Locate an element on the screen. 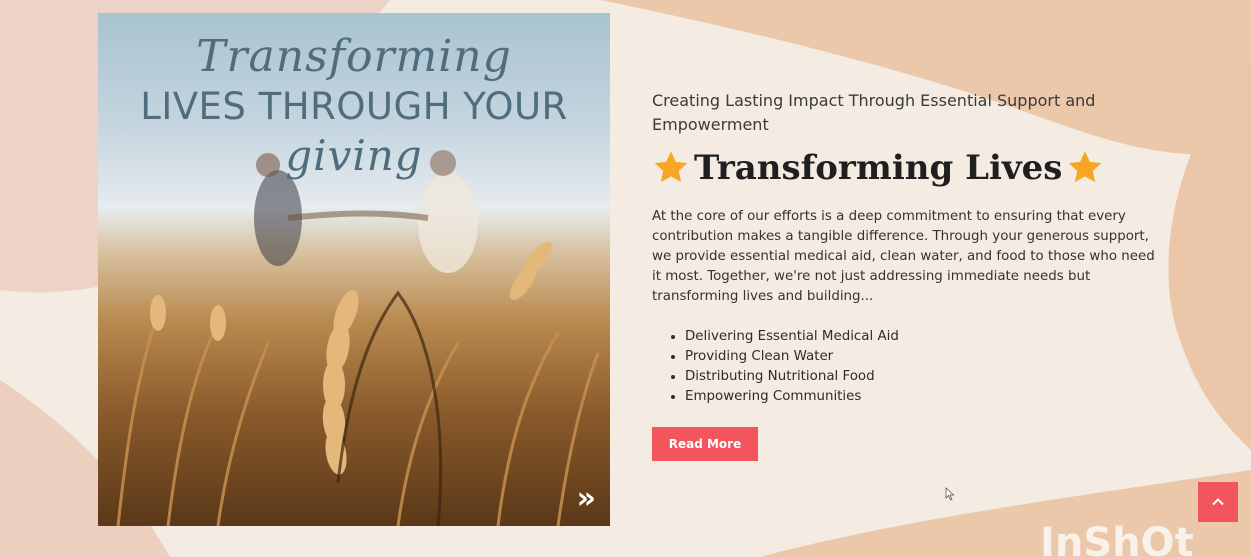  image-script-heading: Transforming is located at coordinates (354, 56).